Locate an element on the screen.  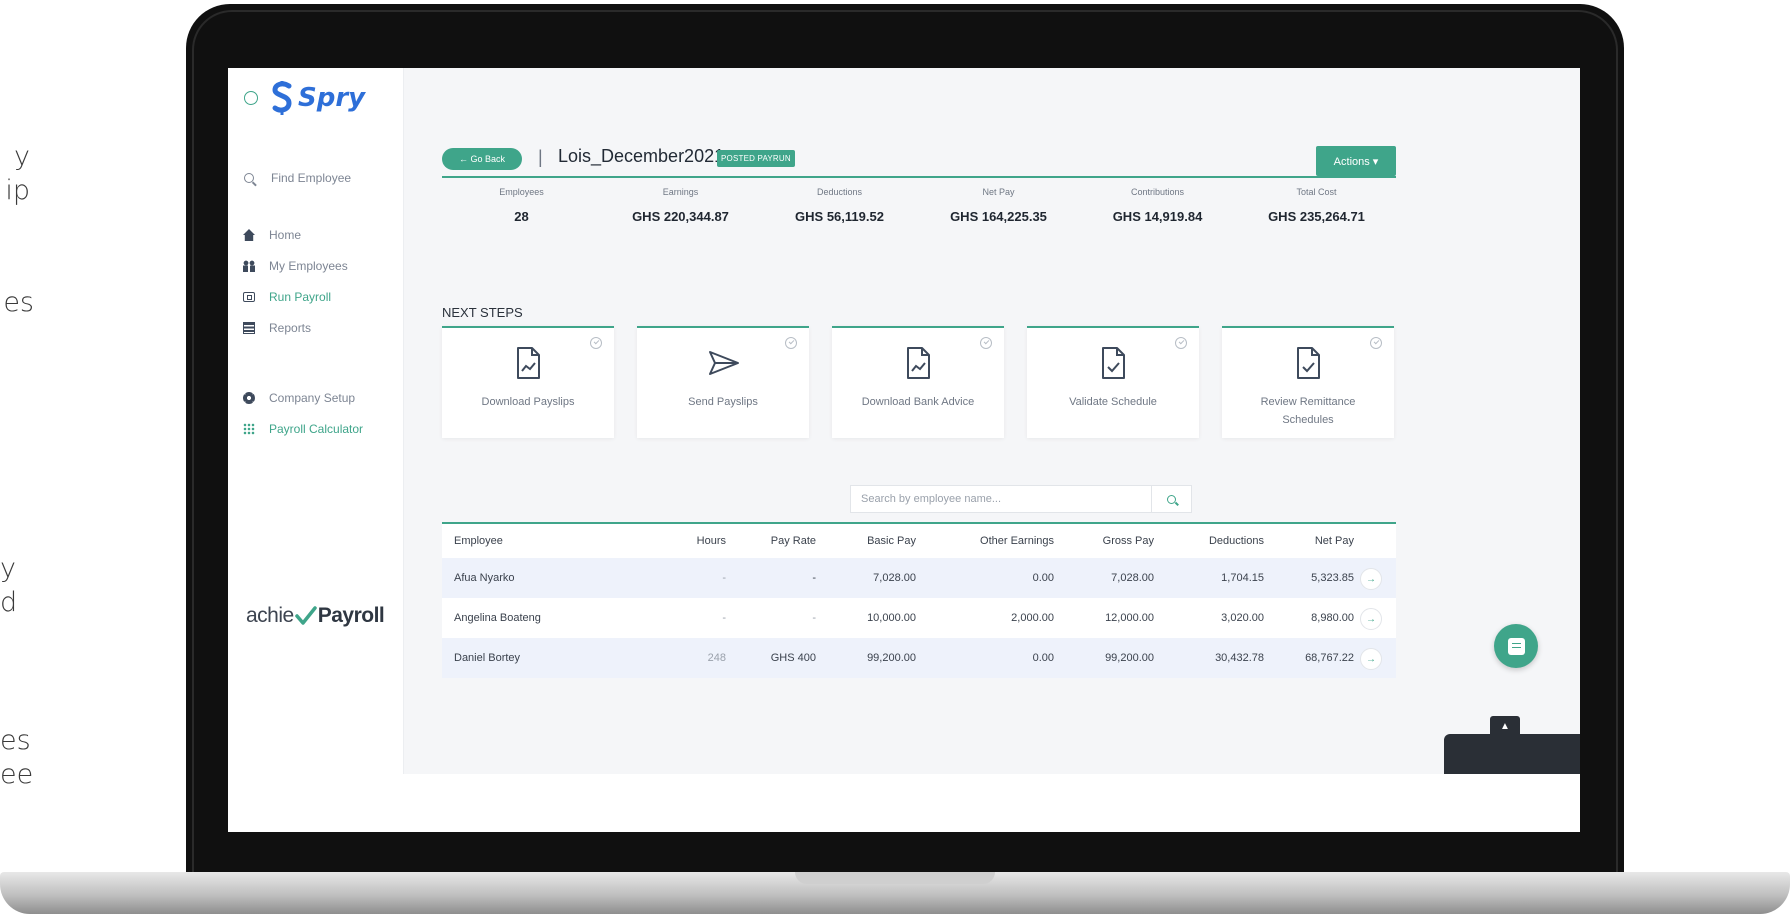
employee-search is located at coordinates (1021, 499).